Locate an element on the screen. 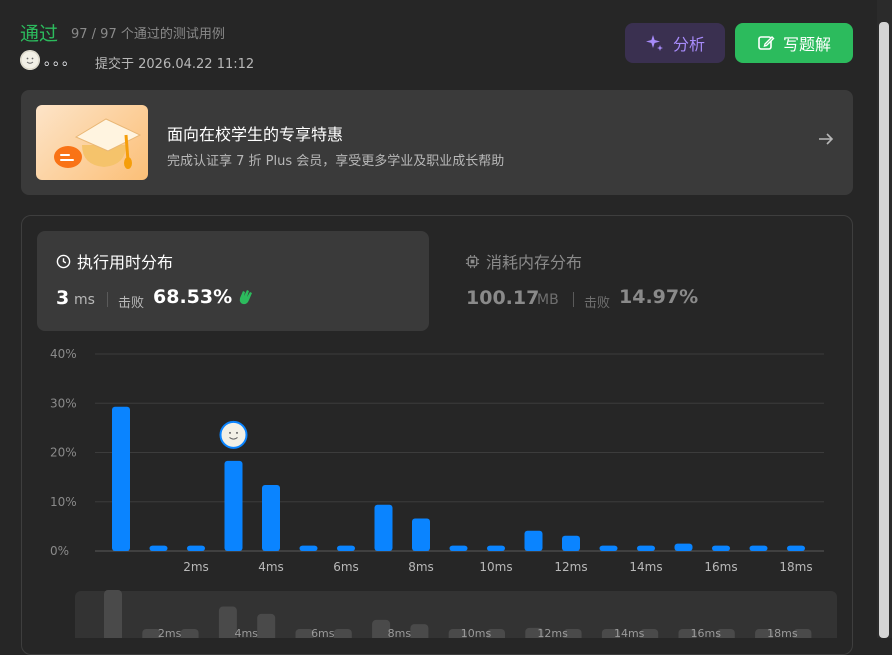 This screenshot has width=892, height=655. x-tick-label: 18ms is located at coordinates (795, 567).